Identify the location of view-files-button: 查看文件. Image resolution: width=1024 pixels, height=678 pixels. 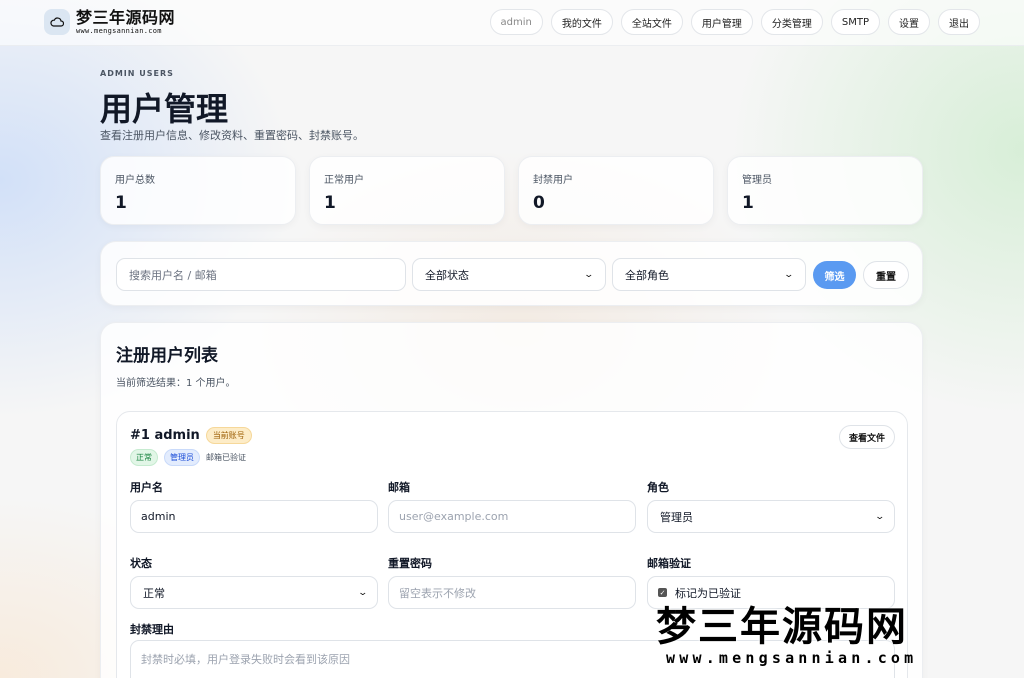
(866, 437).